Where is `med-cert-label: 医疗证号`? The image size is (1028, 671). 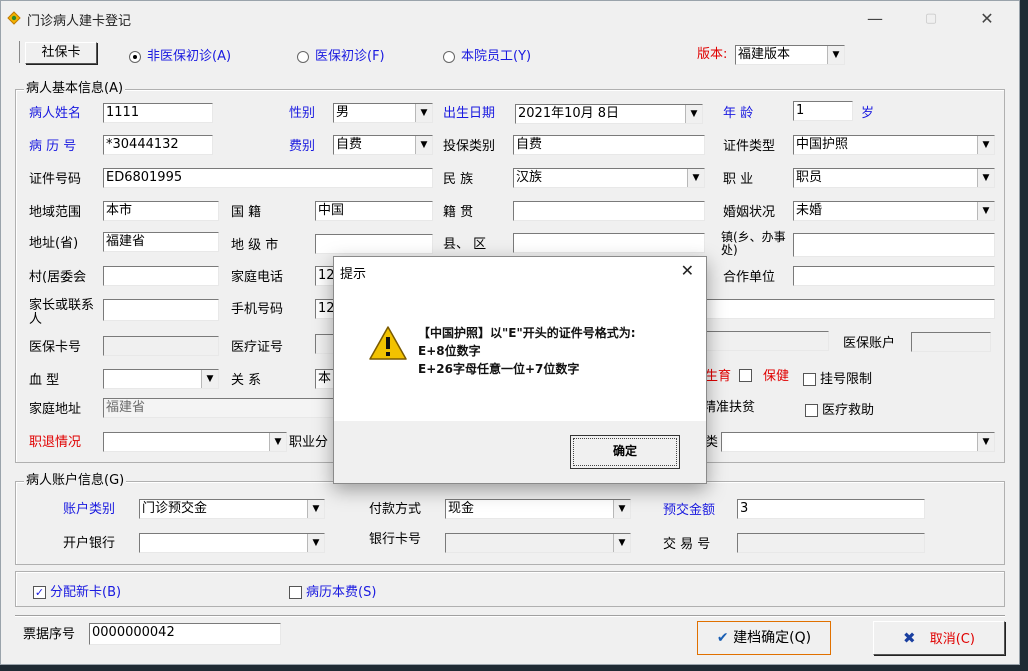
med-cert-label: 医疗证号 is located at coordinates (257, 347).